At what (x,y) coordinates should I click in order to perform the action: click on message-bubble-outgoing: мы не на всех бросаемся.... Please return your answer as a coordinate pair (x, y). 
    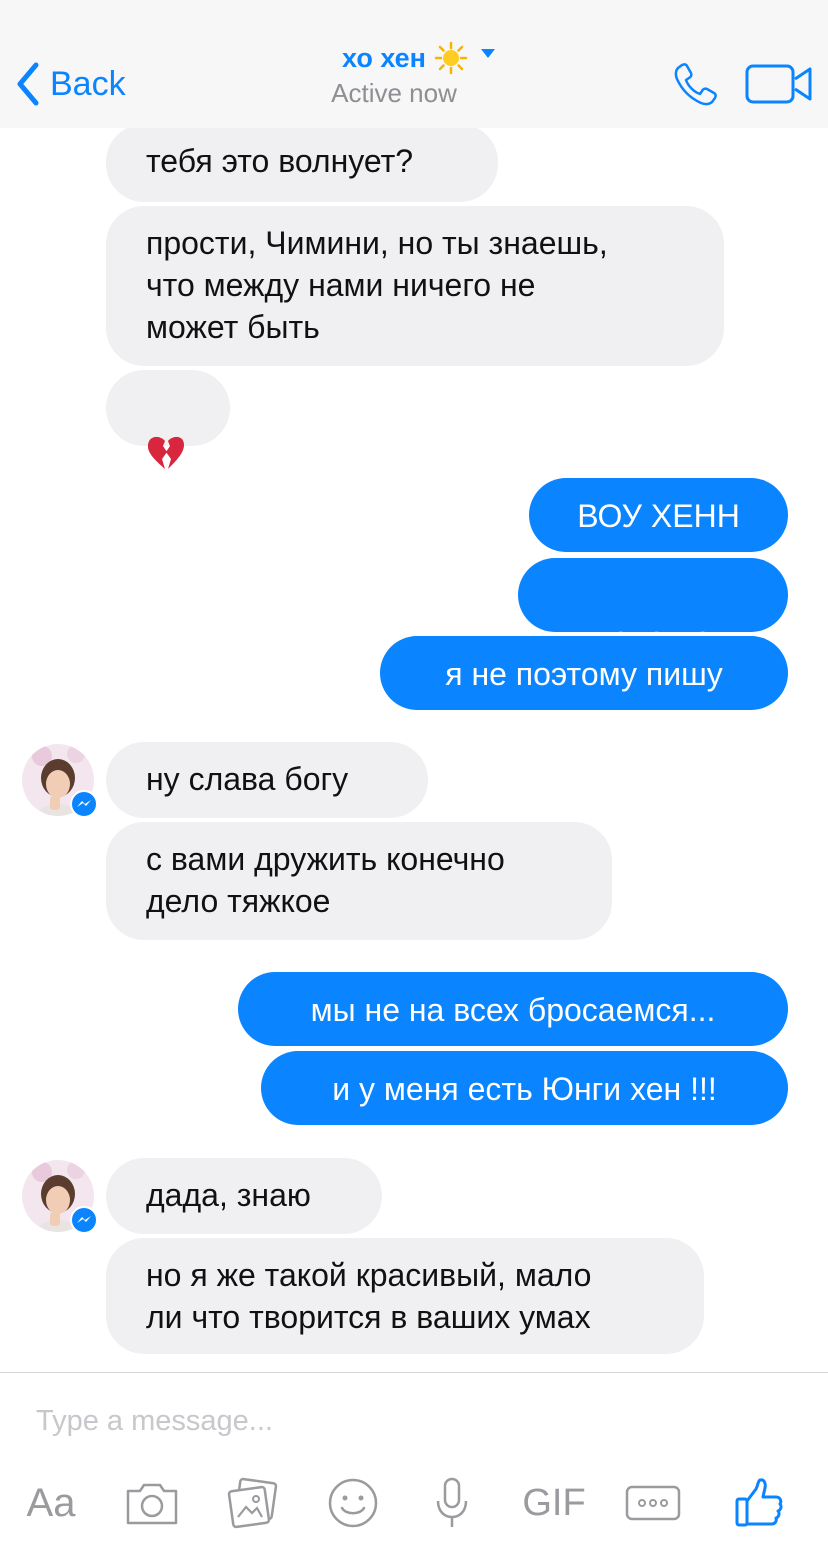
    Looking at the image, I should click on (513, 1009).